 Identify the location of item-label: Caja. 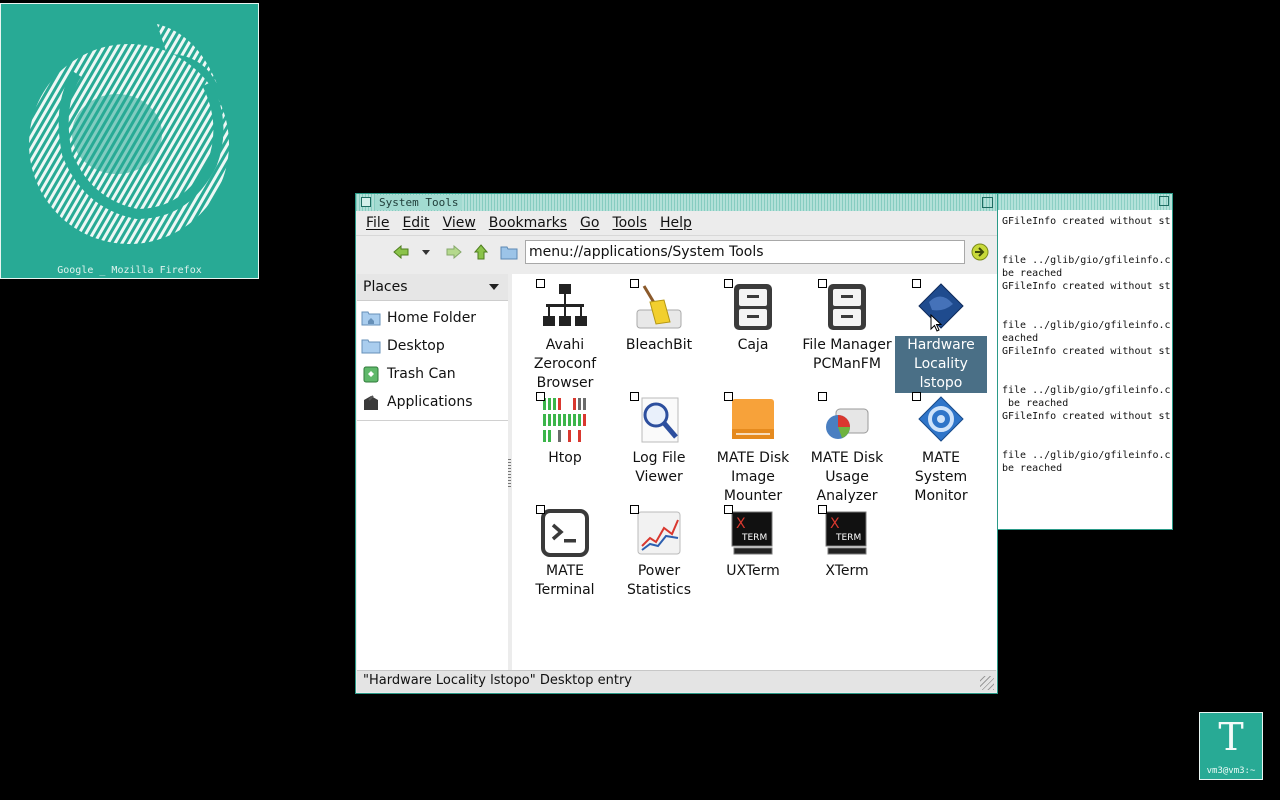
(753, 345).